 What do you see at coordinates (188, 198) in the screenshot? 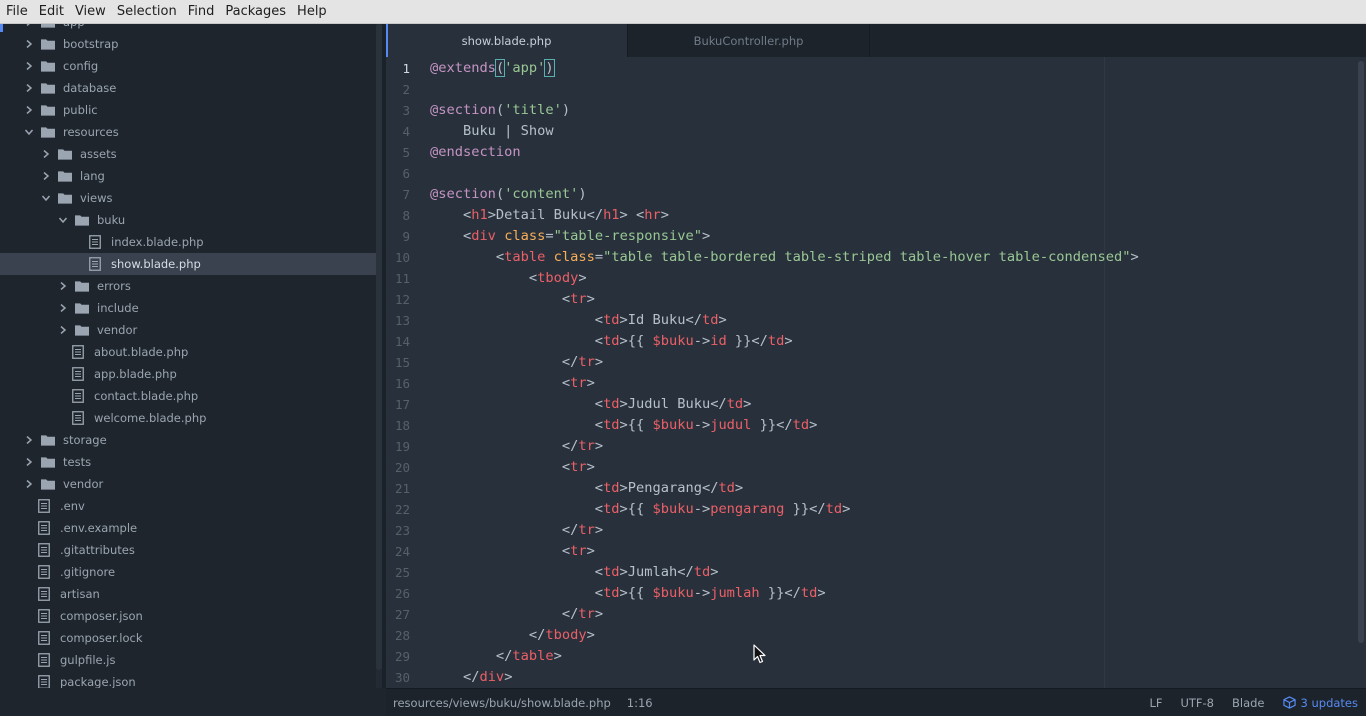
I see `tree-folder: views` at bounding box center [188, 198].